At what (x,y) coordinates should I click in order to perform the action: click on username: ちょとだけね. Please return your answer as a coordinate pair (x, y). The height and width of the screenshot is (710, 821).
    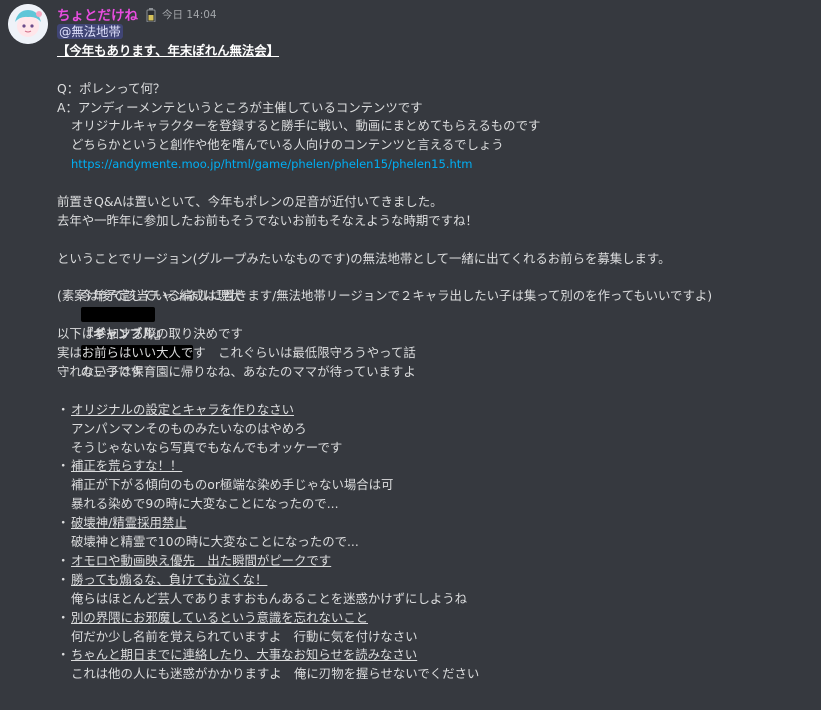
    Looking at the image, I should click on (97, 14).